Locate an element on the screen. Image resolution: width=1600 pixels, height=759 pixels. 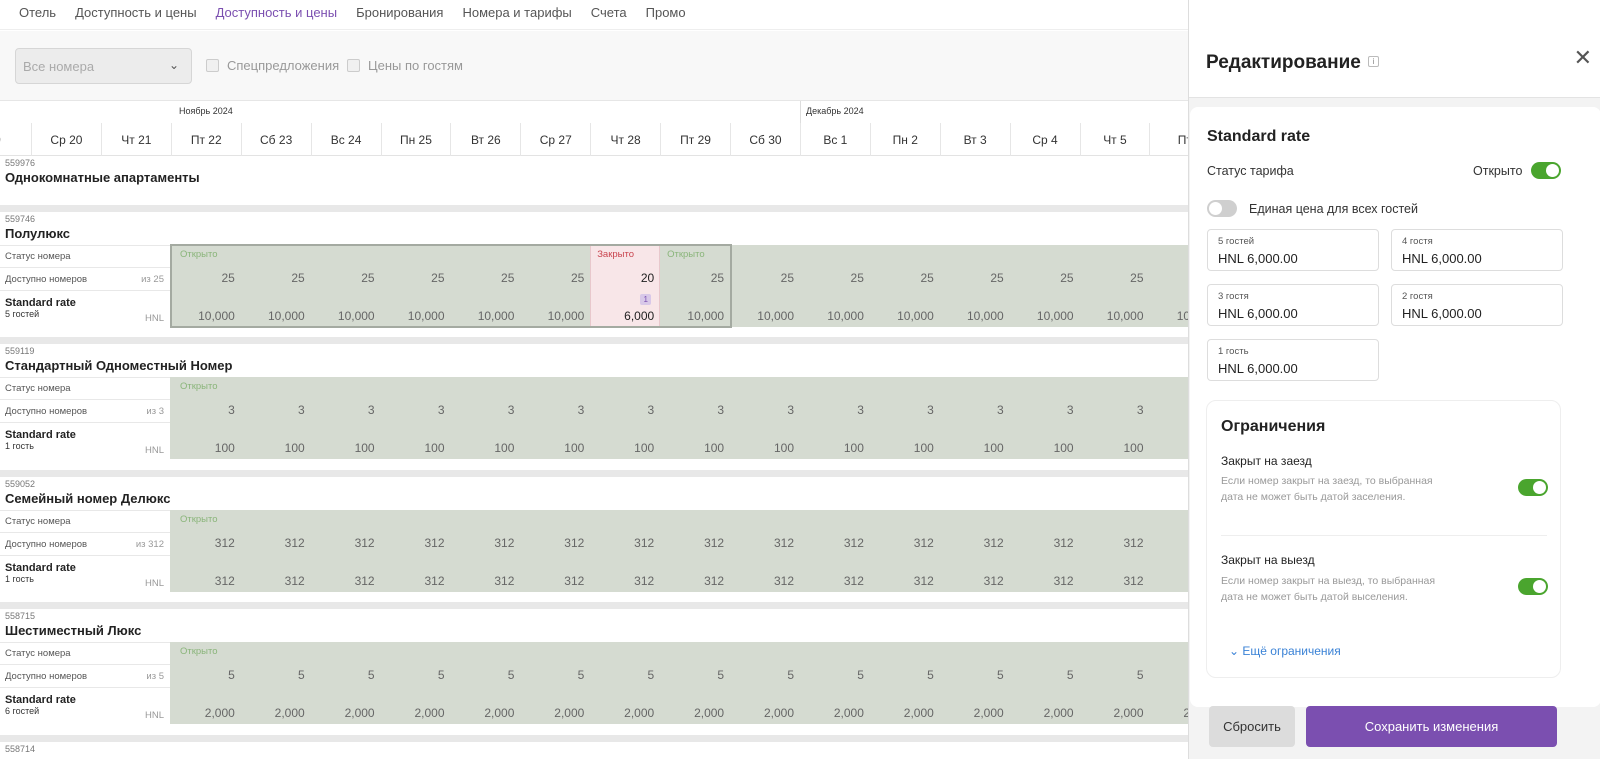
day-header: Вт 3 is located at coordinates (974, 139).